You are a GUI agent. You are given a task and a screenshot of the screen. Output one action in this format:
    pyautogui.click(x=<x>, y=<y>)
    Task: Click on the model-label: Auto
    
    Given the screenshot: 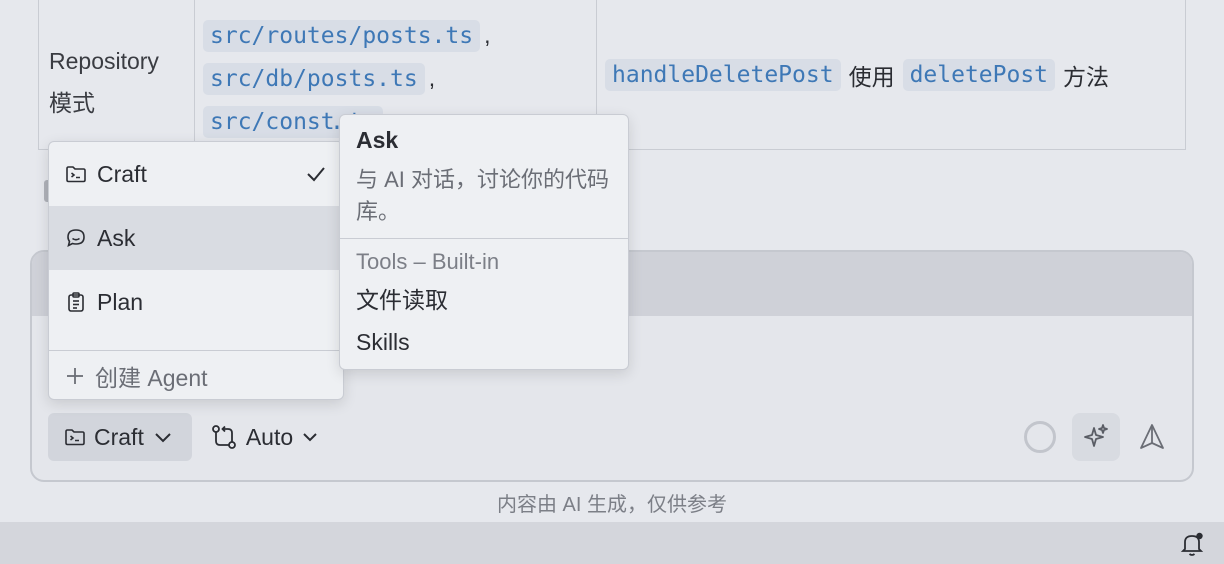 What is the action you would take?
    pyautogui.click(x=269, y=436)
    